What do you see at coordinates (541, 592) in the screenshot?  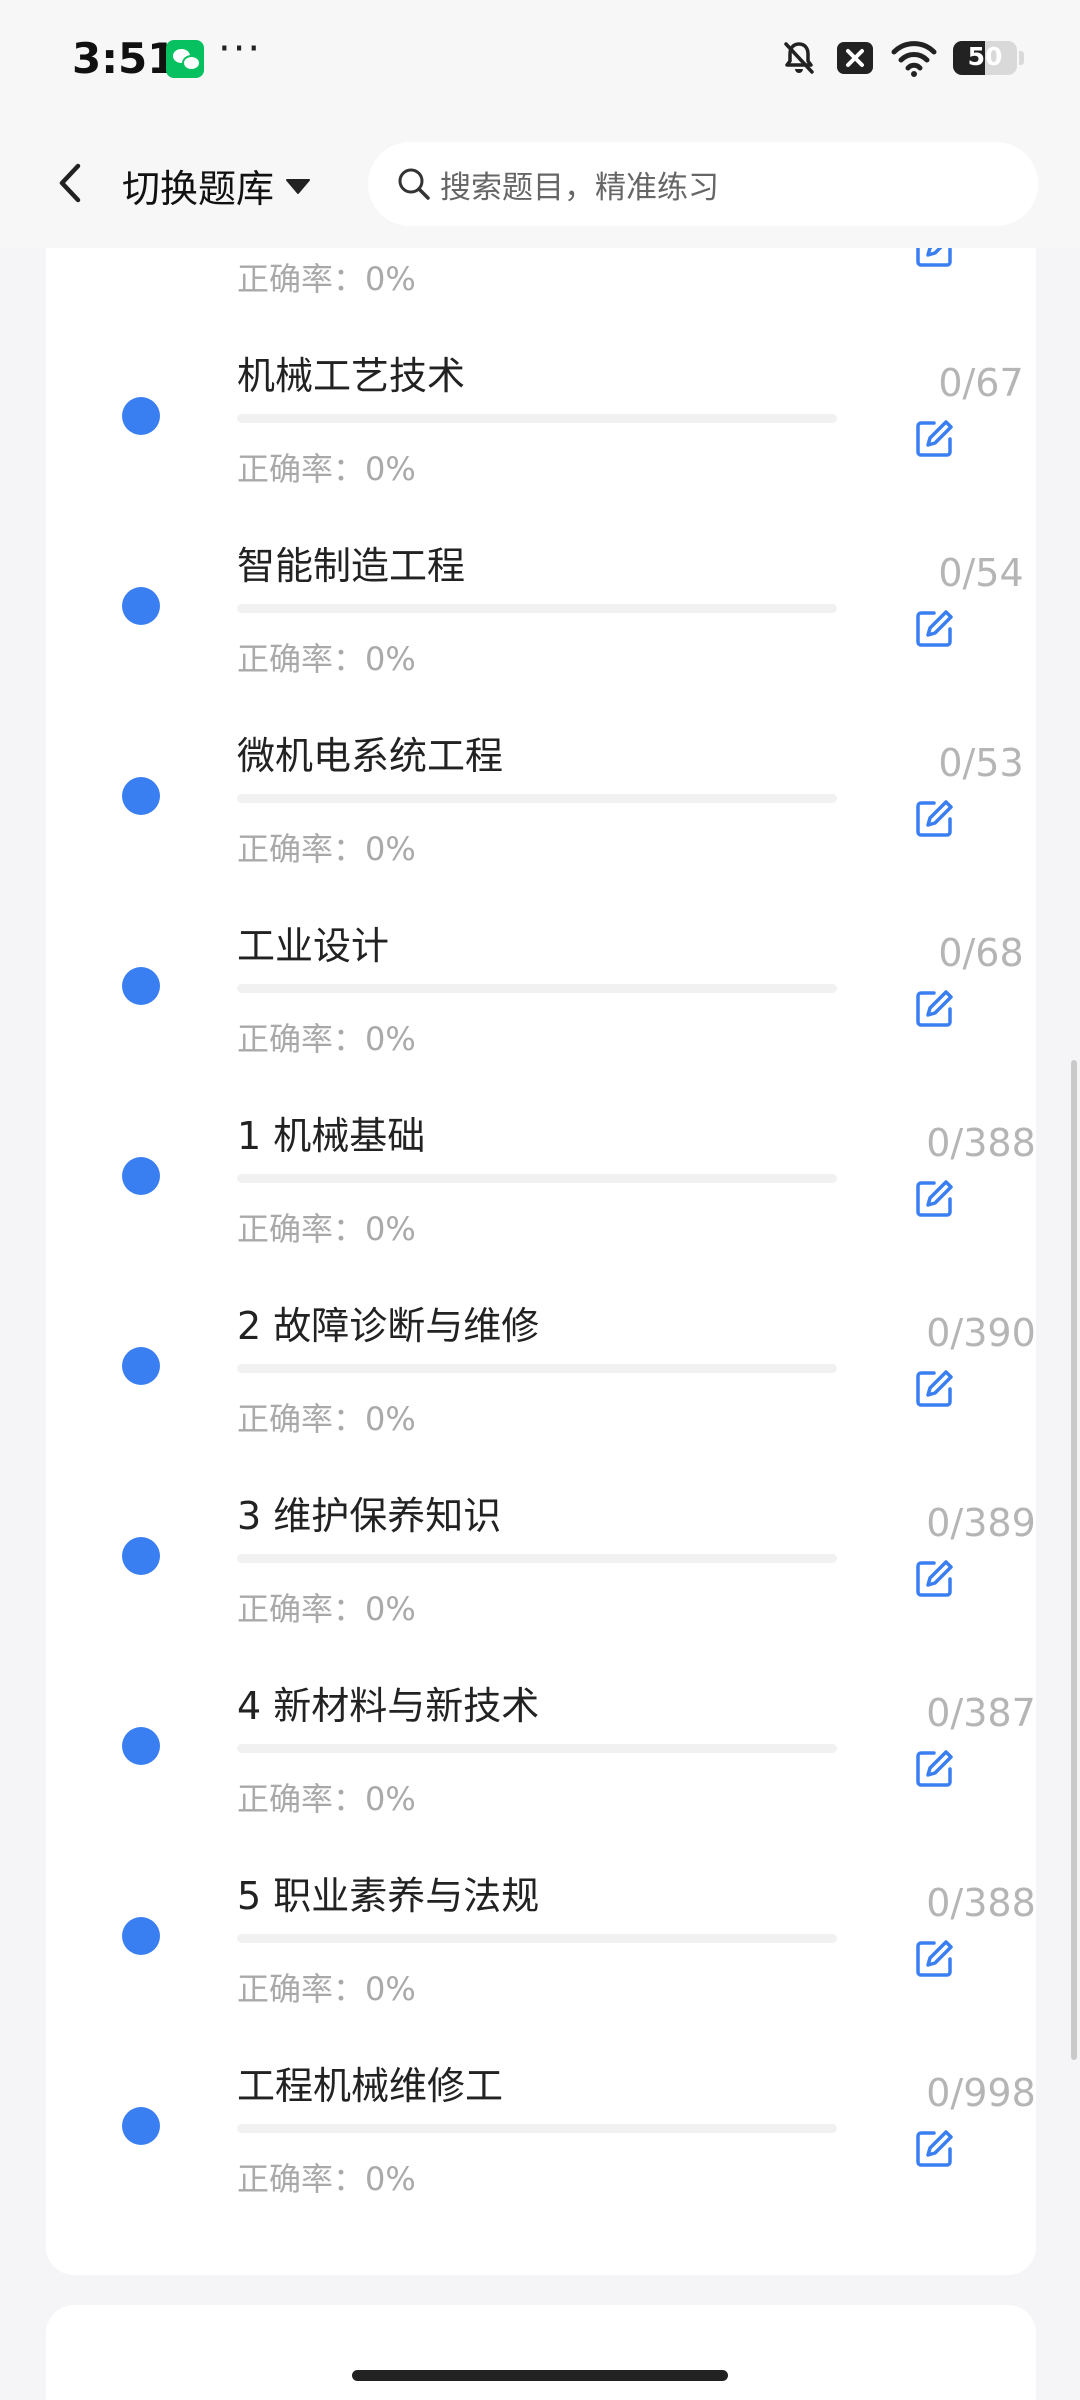 I see `list-item: 智能制造工程正确率：0% 0/54` at bounding box center [541, 592].